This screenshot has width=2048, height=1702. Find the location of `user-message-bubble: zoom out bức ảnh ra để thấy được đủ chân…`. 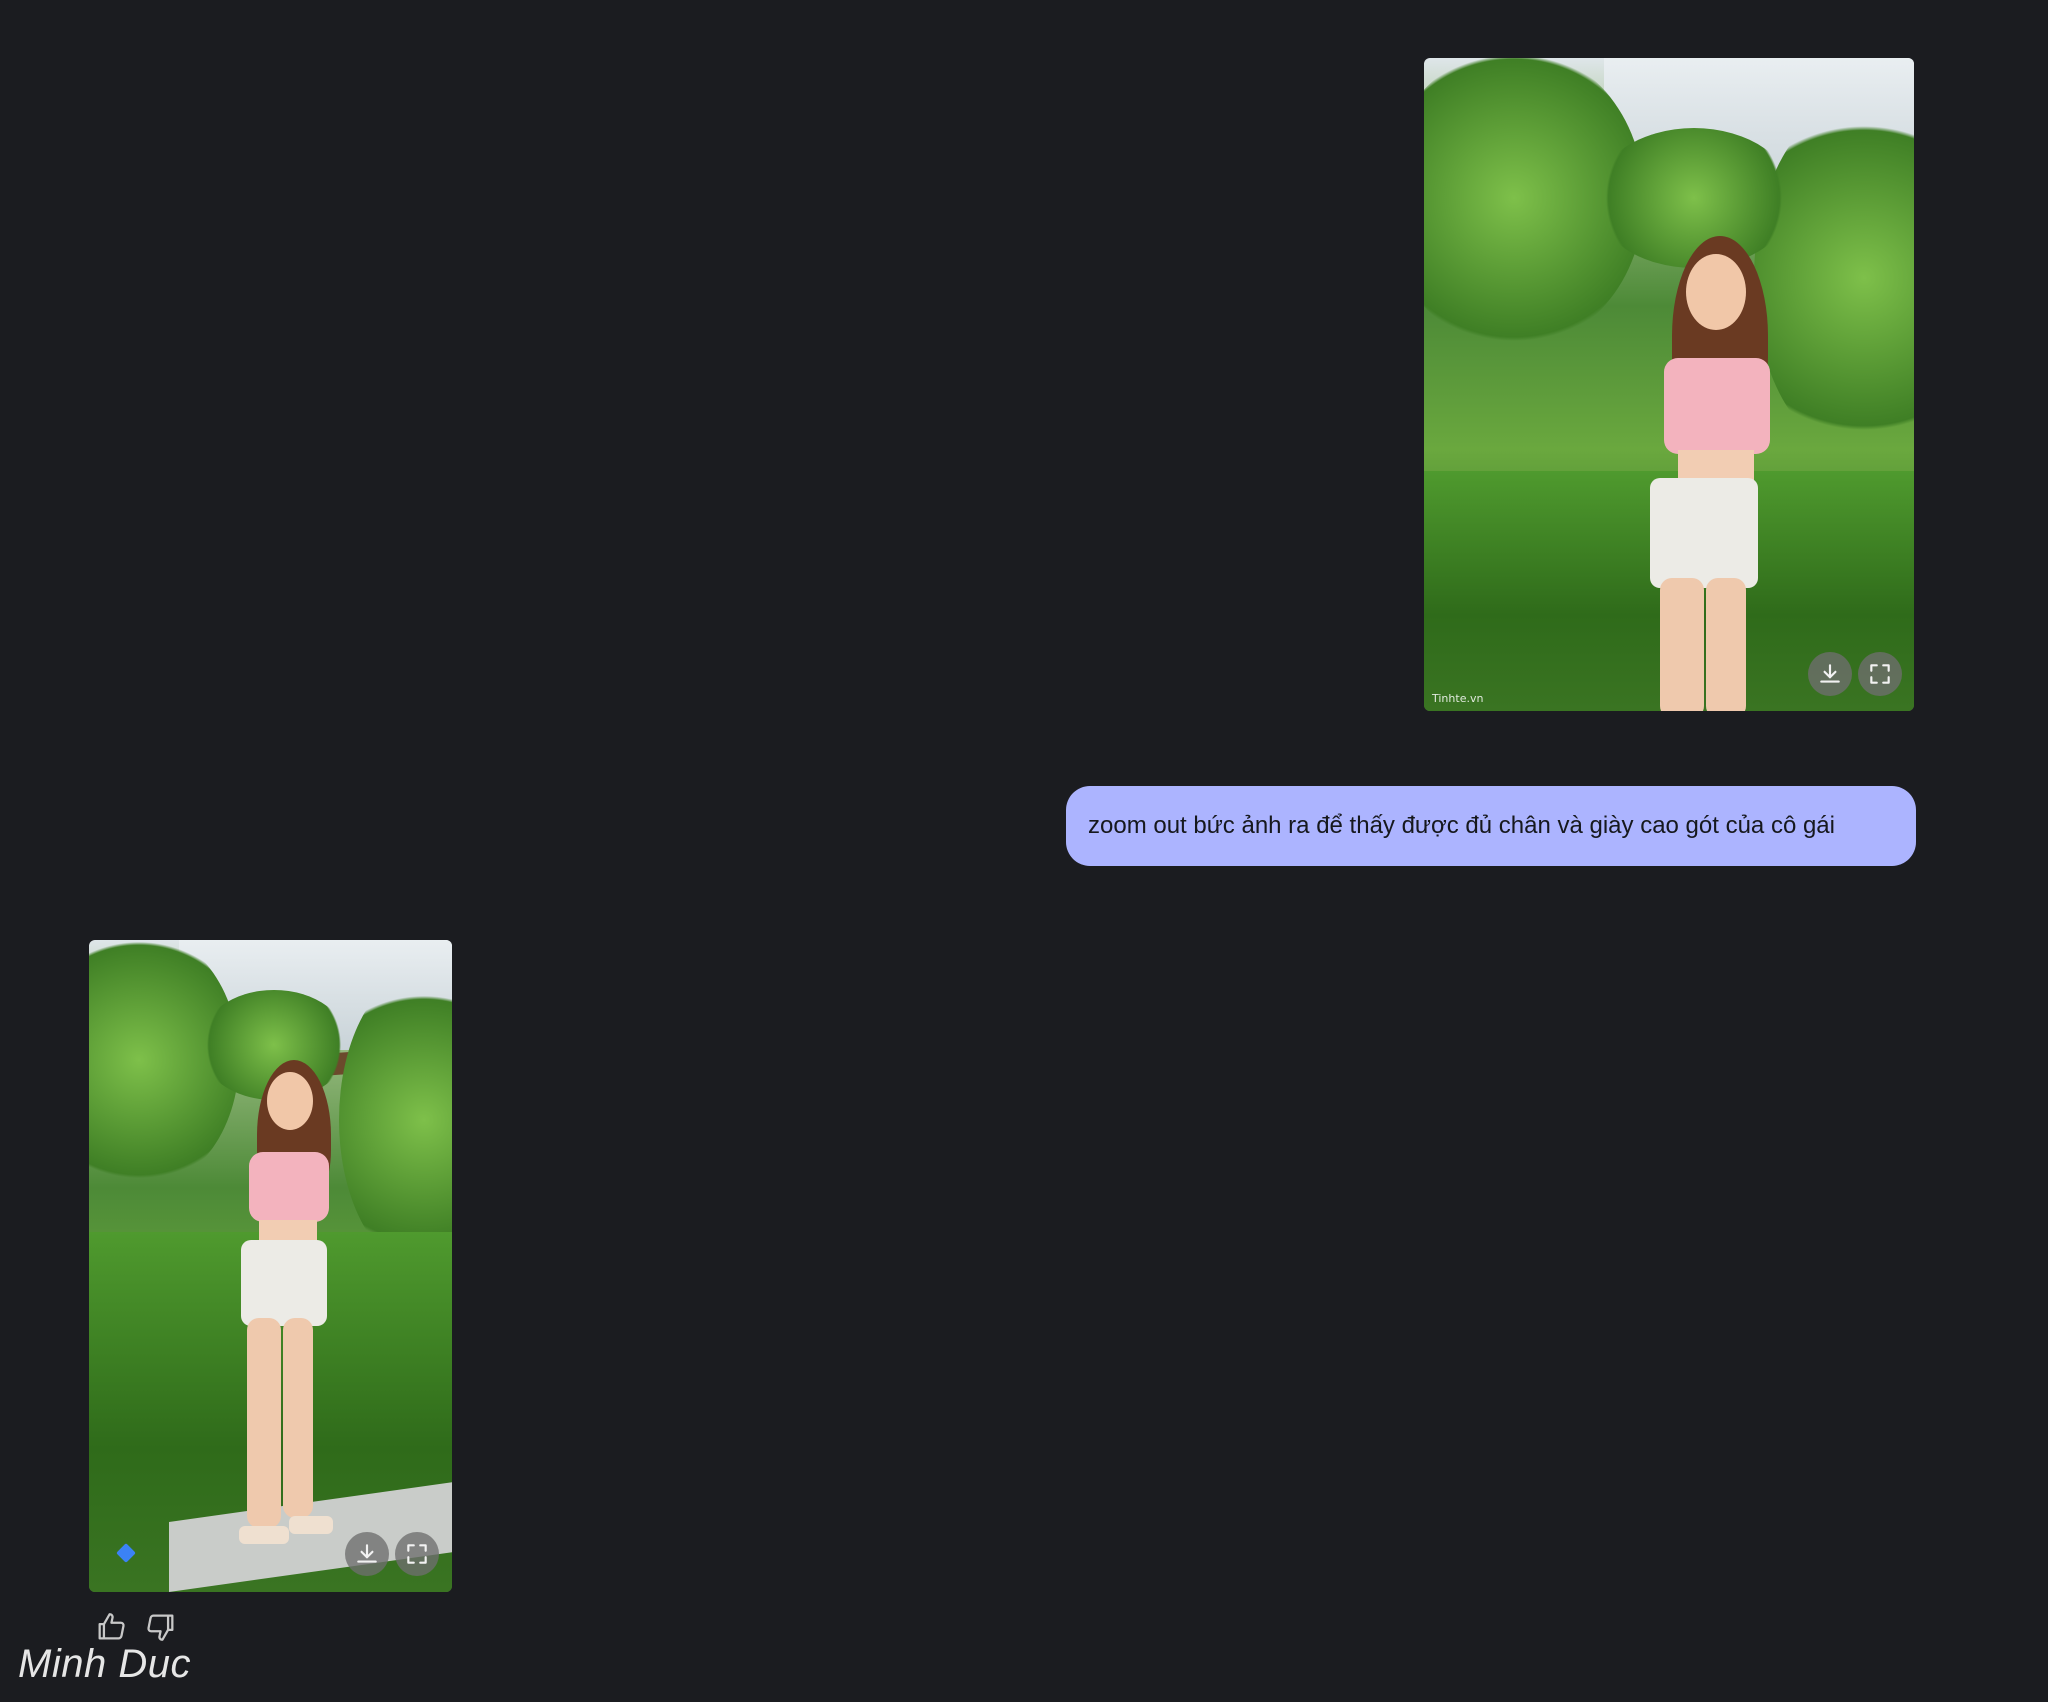

user-message-bubble: zoom out bức ảnh ra để thấy được đủ chân… is located at coordinates (1491, 826).